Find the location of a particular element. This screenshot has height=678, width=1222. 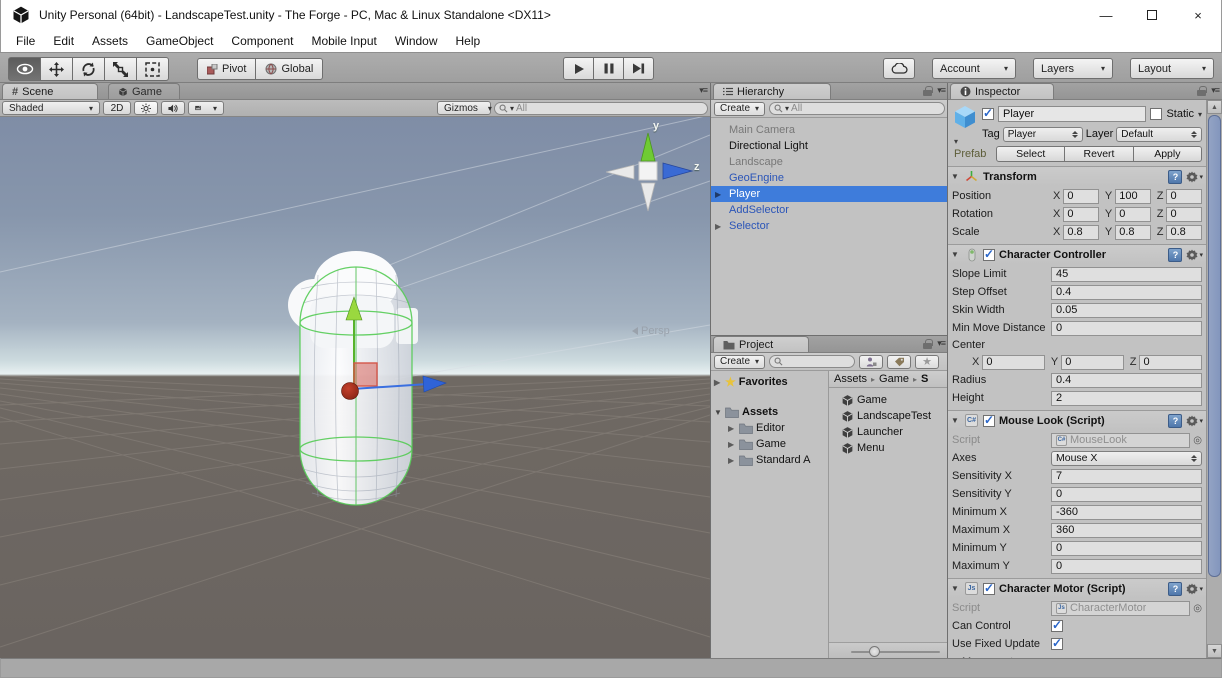

menu-help: Help is located at coordinates (468, 41).